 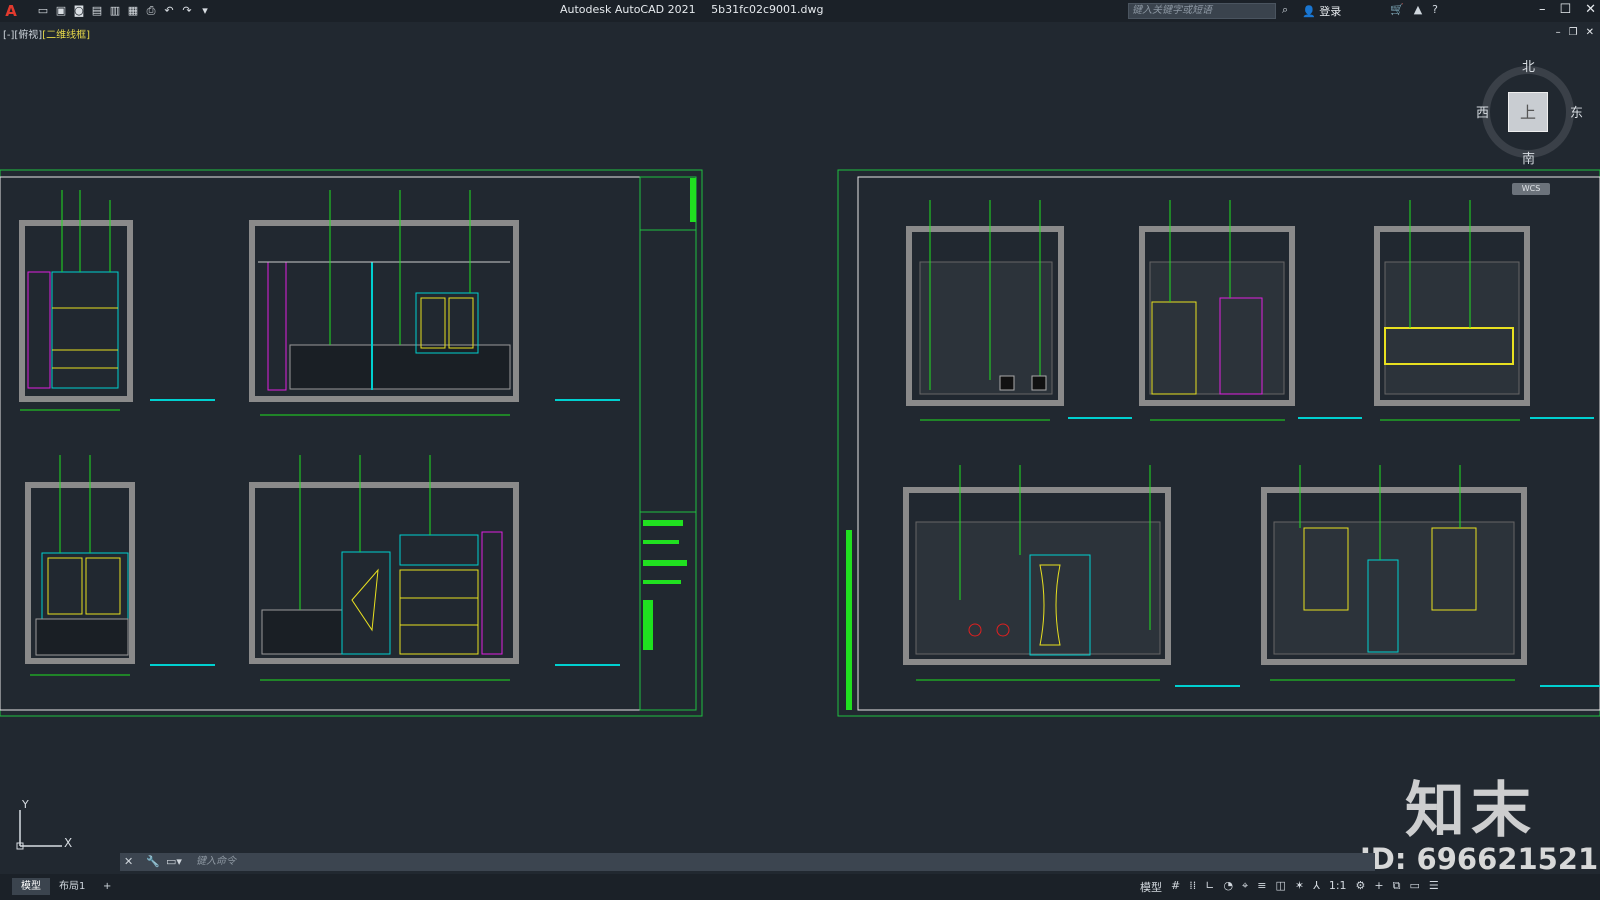 I want to click on window-title: Autodesk AutoCAD 2021 5b31fc02c9001.dwg, so click(x=698, y=9).